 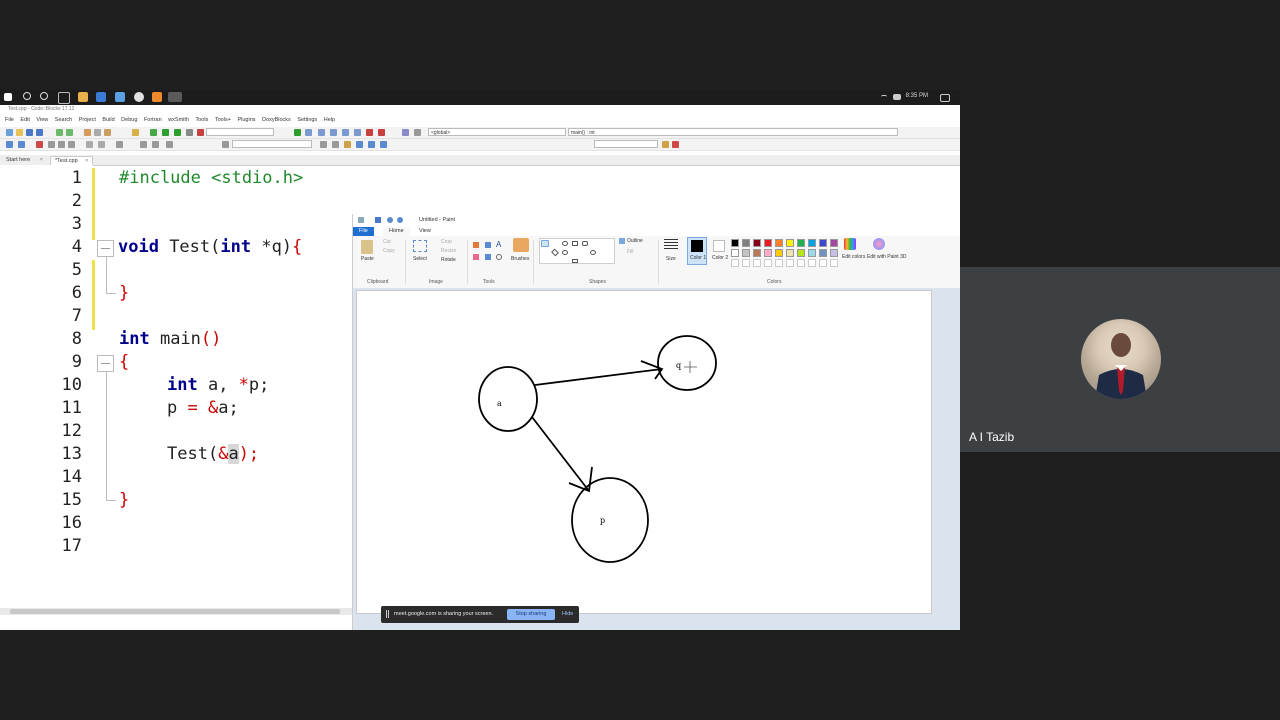 I want to click on code-line-6: }, so click(x=124, y=293).